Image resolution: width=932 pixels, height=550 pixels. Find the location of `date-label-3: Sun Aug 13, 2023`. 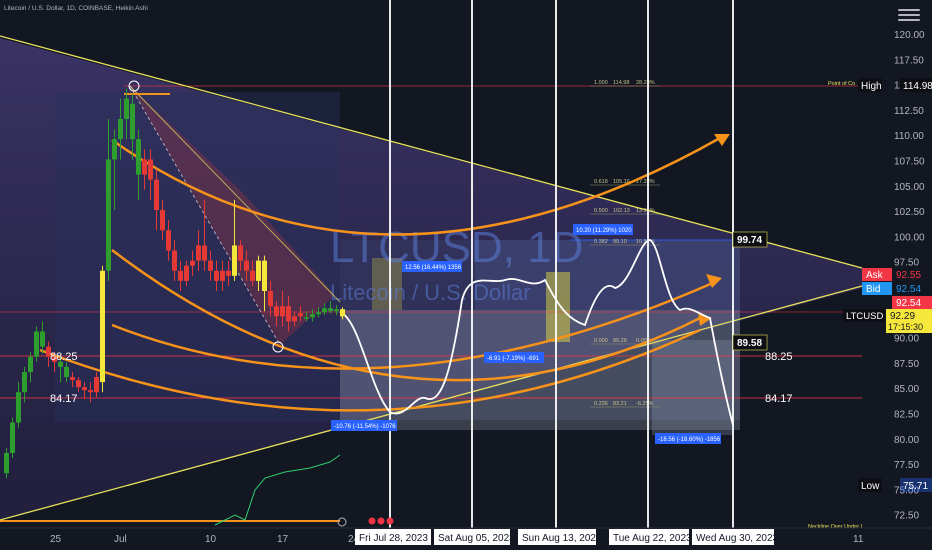

date-label-3: Sun Aug 13, 2023 is located at coordinates (562, 538).